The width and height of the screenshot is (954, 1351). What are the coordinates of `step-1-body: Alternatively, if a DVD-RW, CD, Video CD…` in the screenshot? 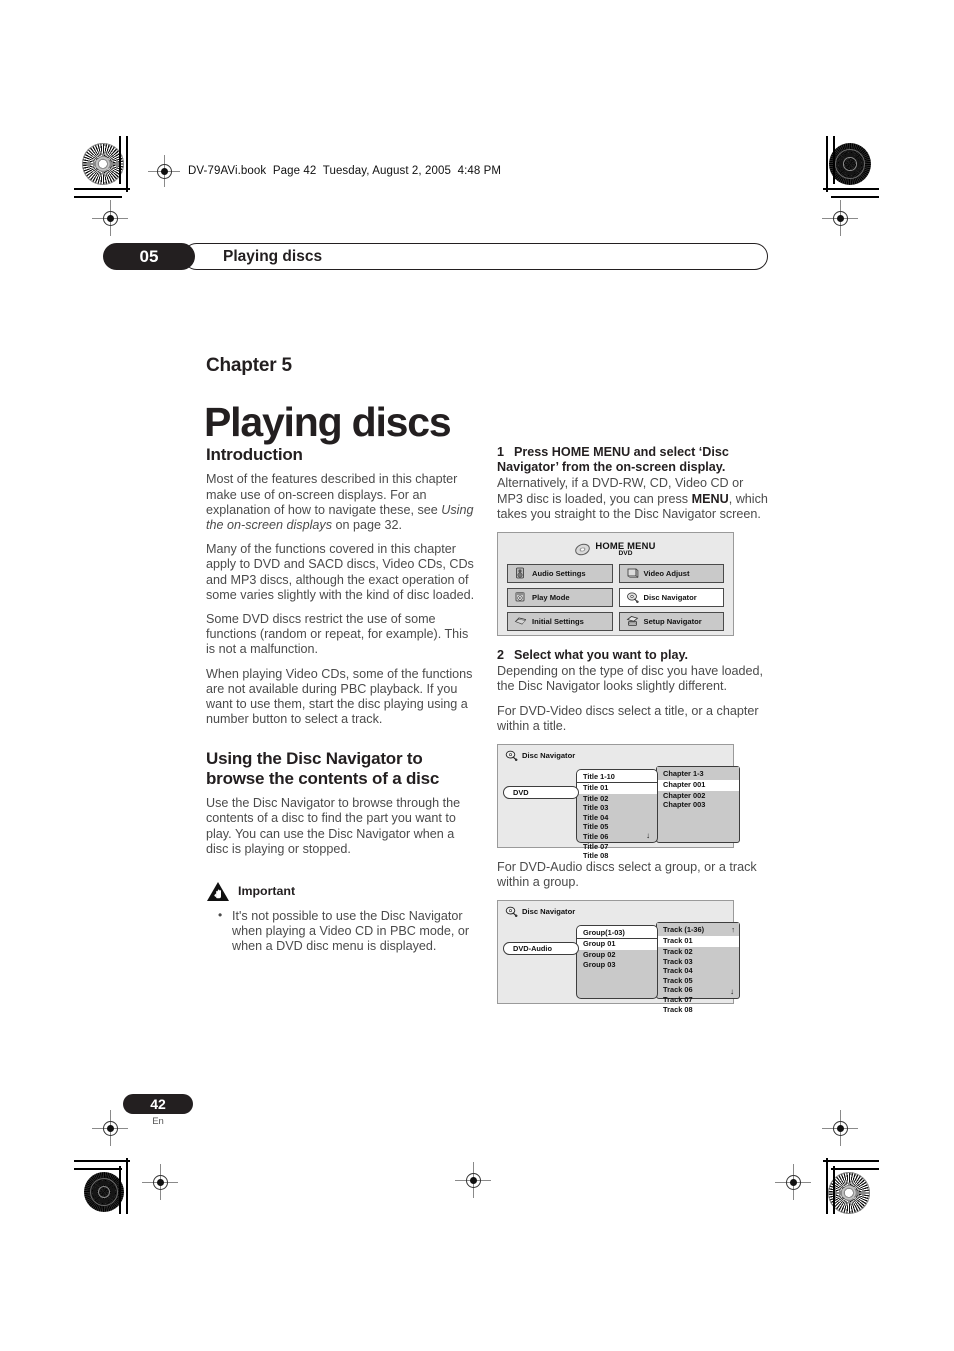 It's located at (632, 498).